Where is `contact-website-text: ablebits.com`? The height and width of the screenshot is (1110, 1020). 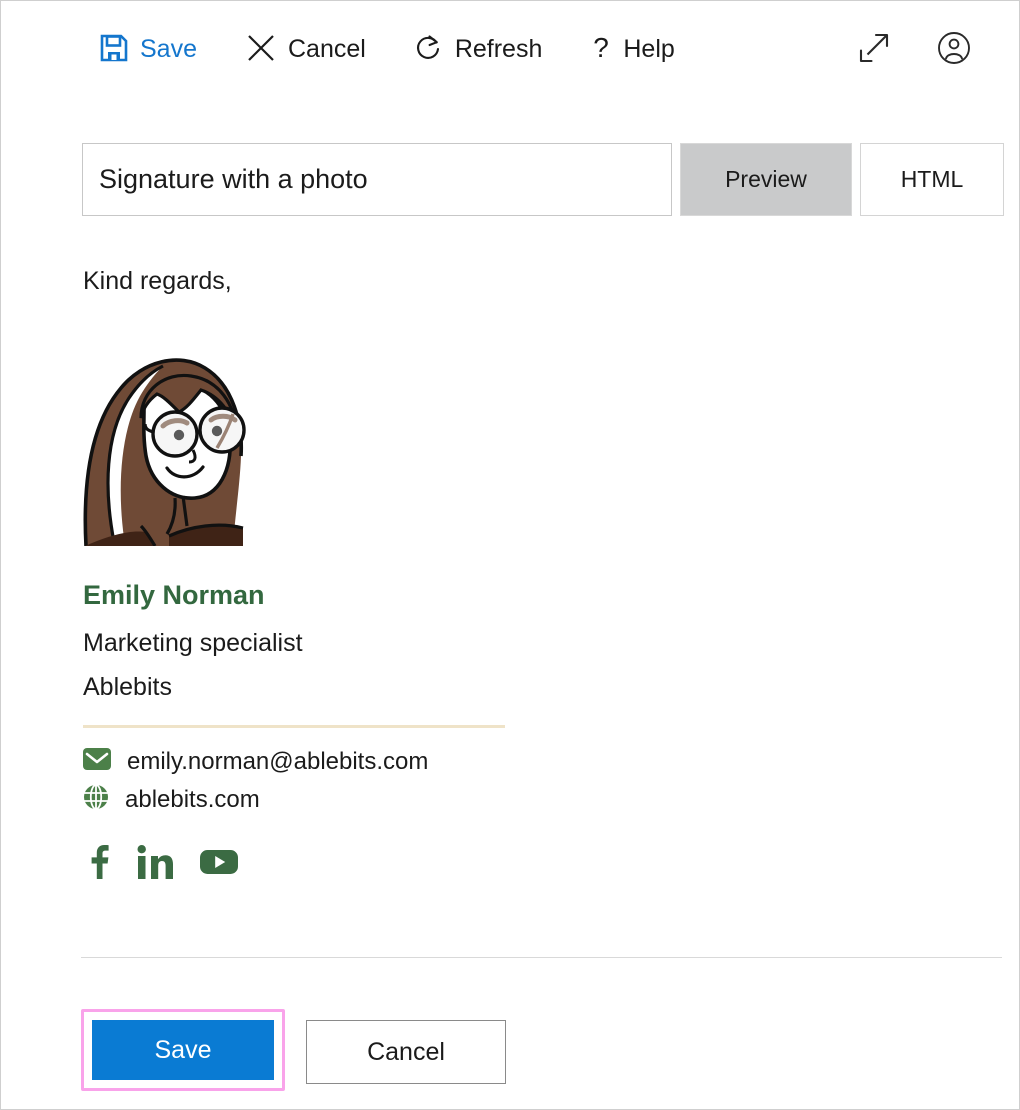 contact-website-text: ablebits.com is located at coordinates (192, 799).